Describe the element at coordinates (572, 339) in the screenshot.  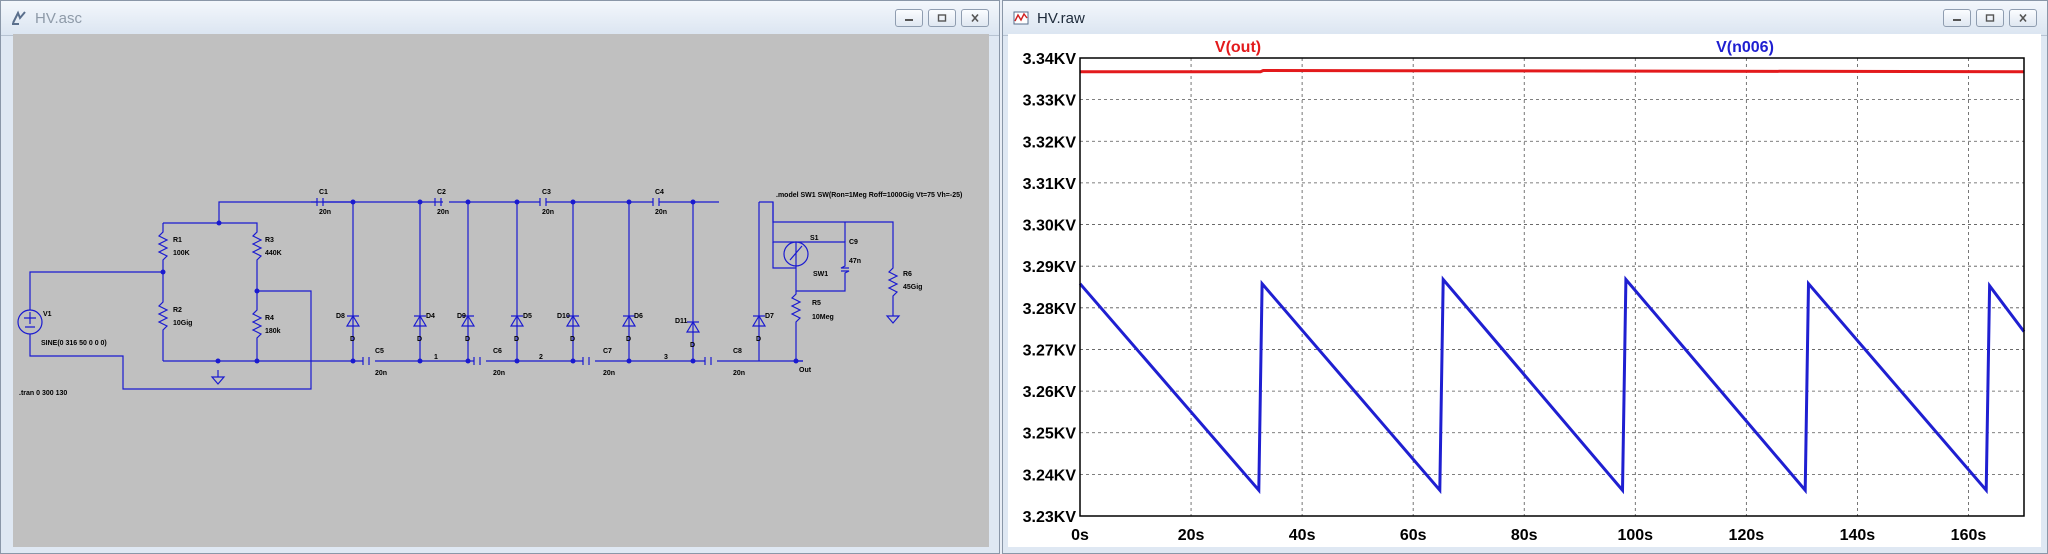
I see `d10-model: D` at that location.